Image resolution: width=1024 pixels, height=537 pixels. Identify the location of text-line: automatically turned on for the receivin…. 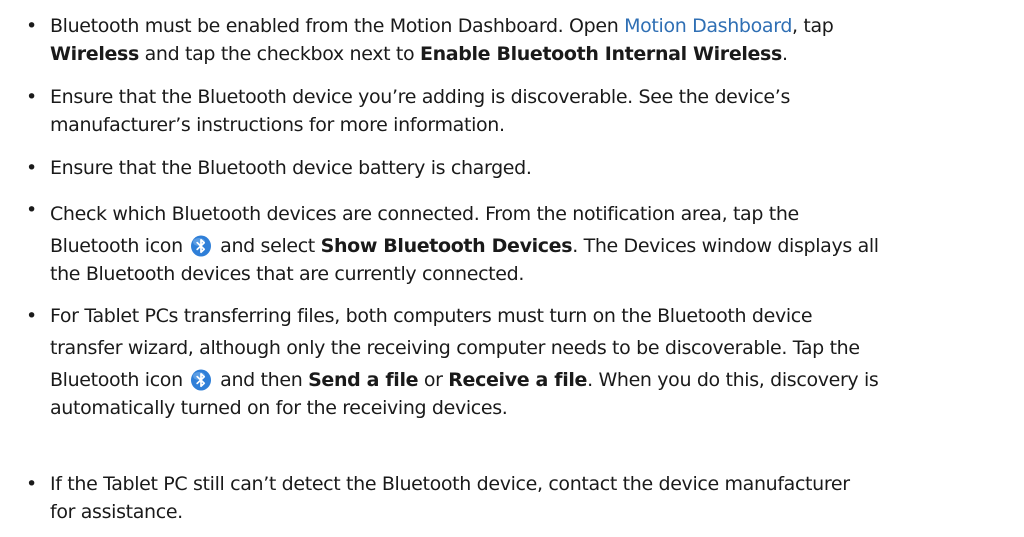
(279, 408).